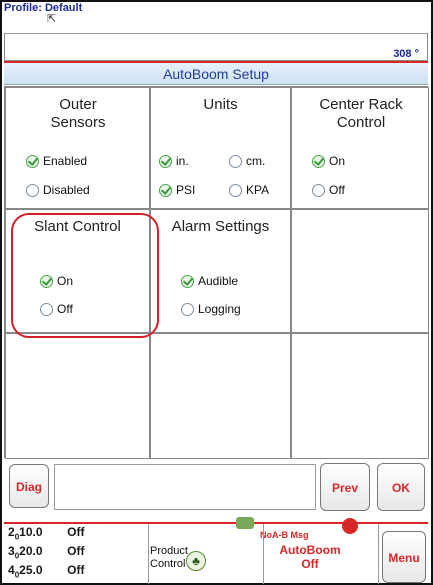  I want to click on alarm-settings-cell: Alarm Settings Audible Logging, so click(220, 271).